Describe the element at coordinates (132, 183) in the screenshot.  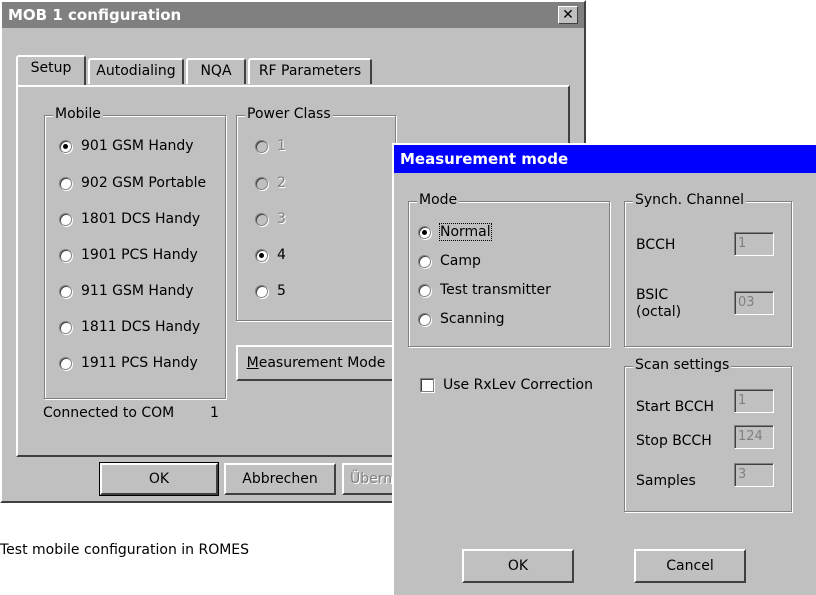
I see `radio-mobile-902: 902 GSM Portable` at that location.